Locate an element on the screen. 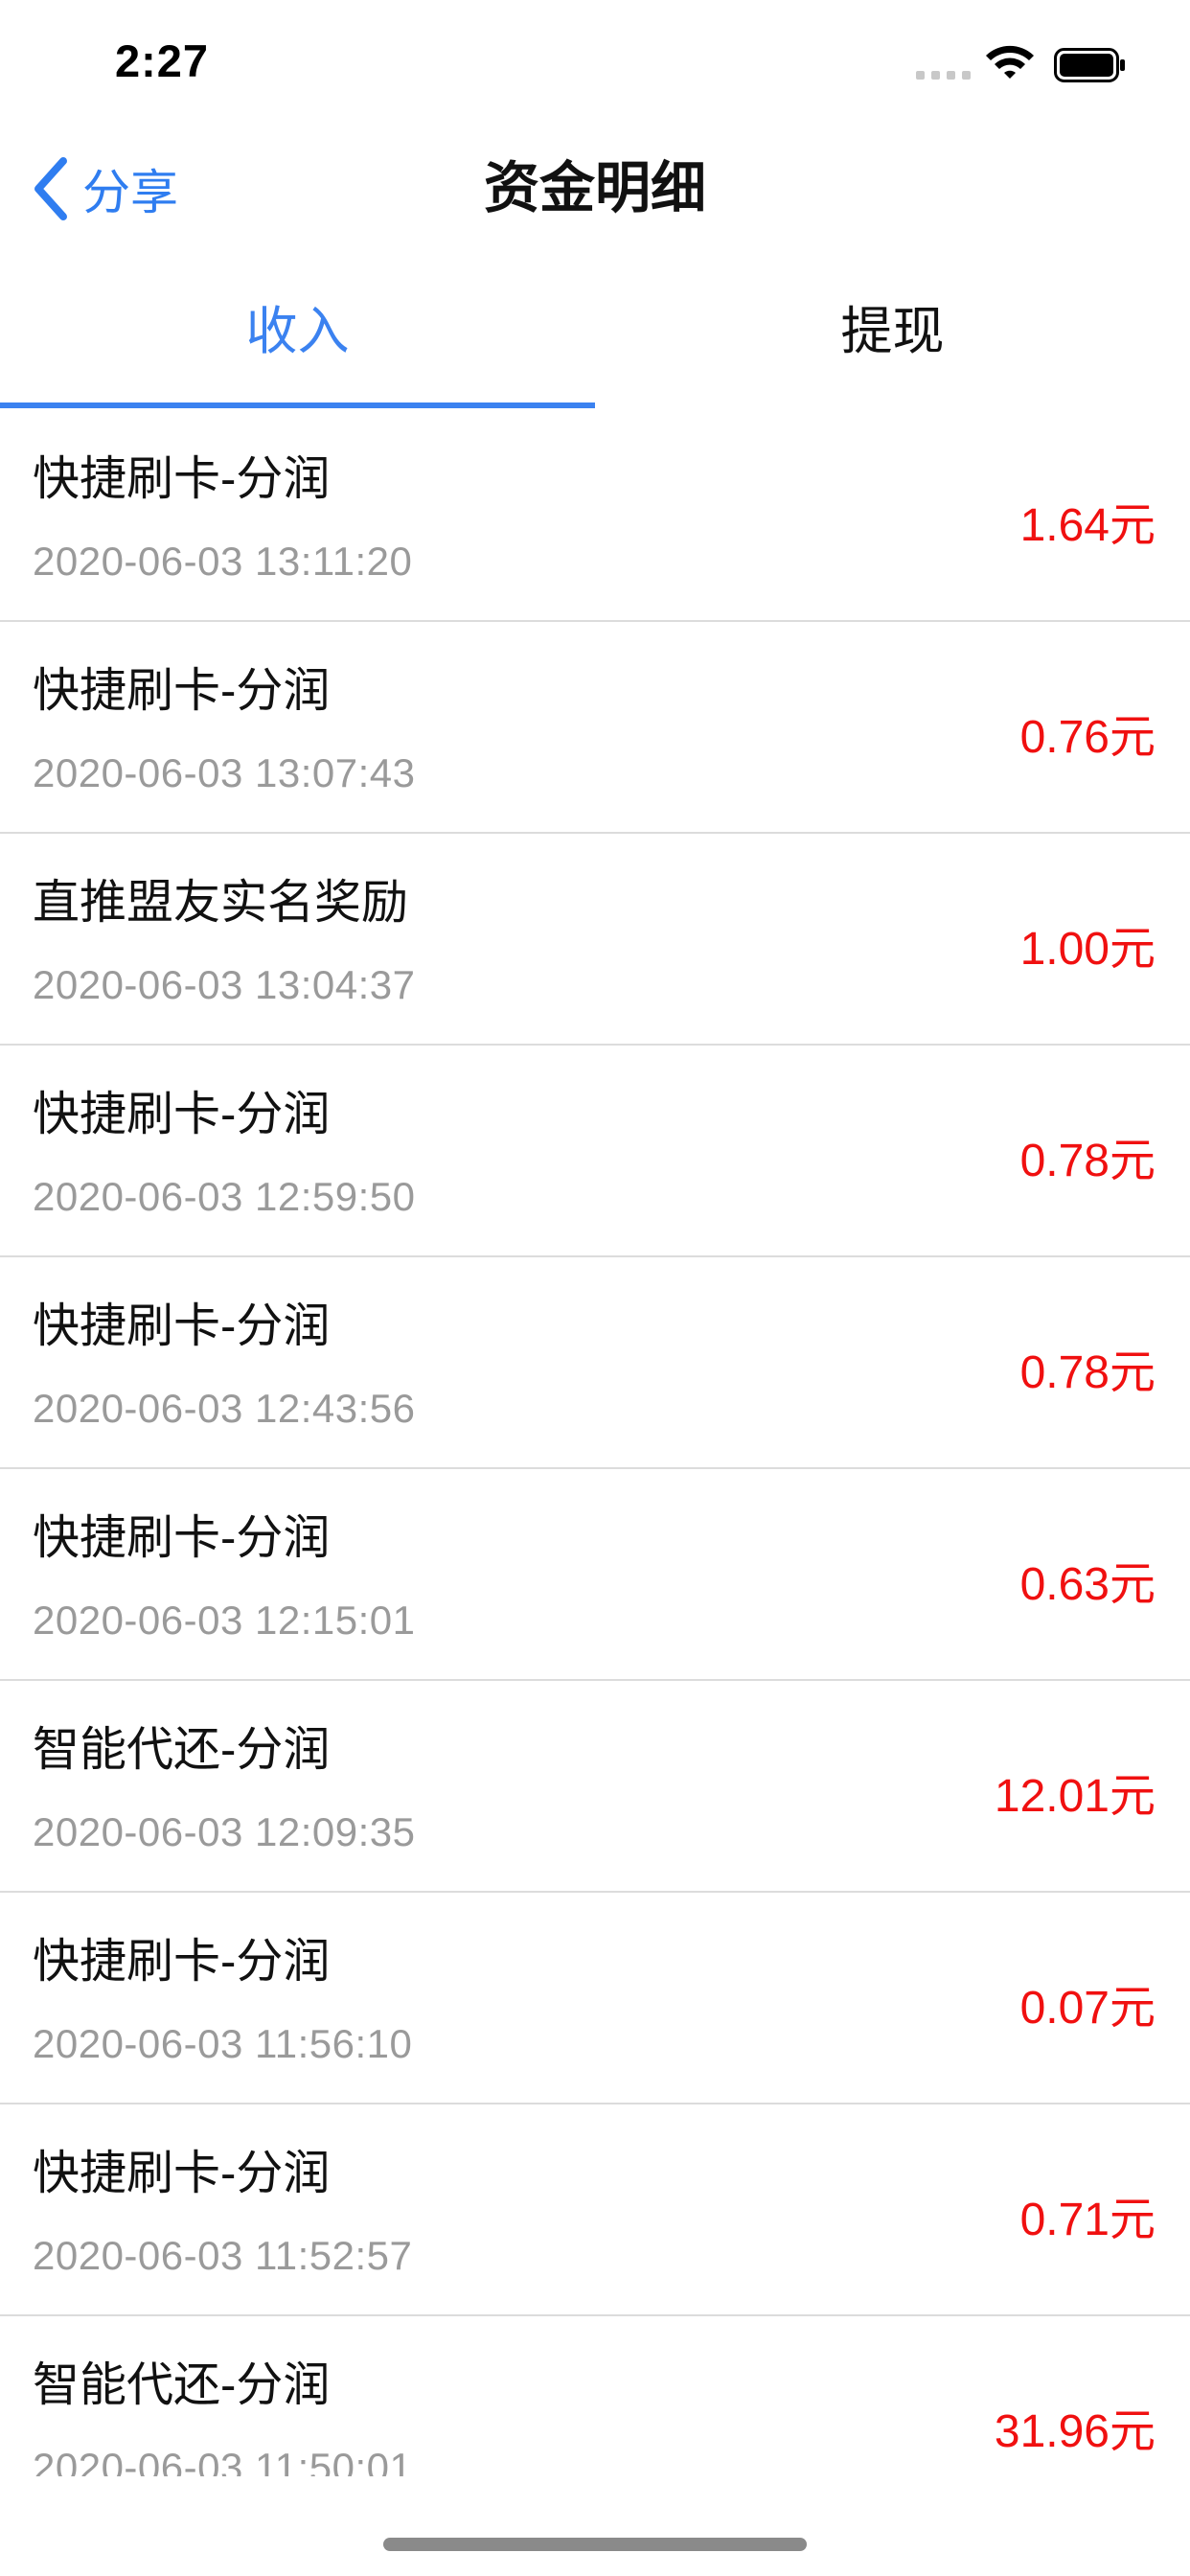 The image size is (1190, 2576). list-item: 快捷刷卡-分润 2020-06-03 12:43:56 0.78元 is located at coordinates (595, 1363).